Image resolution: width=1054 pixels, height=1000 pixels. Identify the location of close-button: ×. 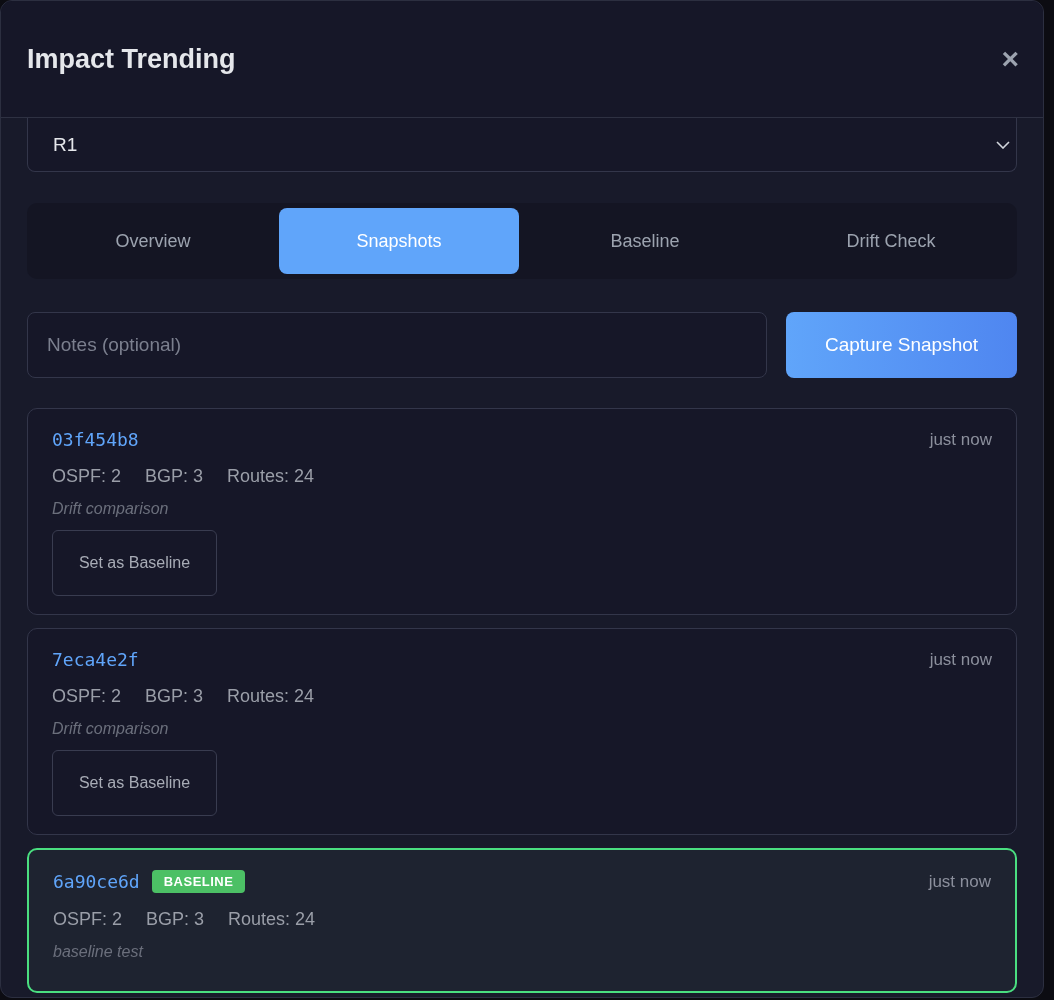
(1010, 59).